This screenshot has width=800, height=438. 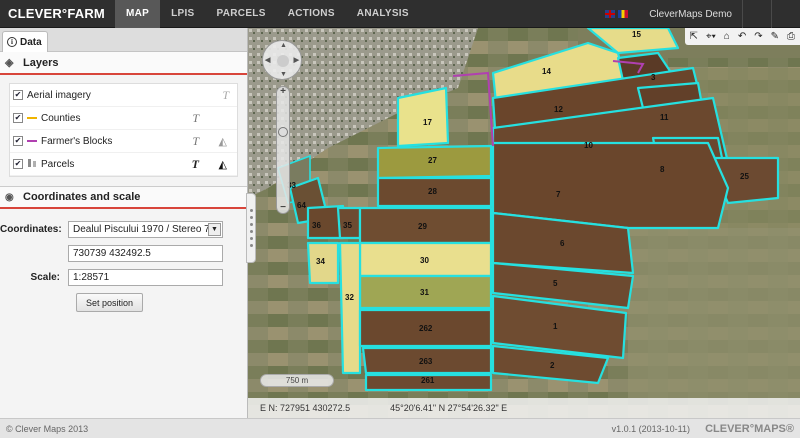 I want to click on parcel-label: 36, so click(x=316, y=225).